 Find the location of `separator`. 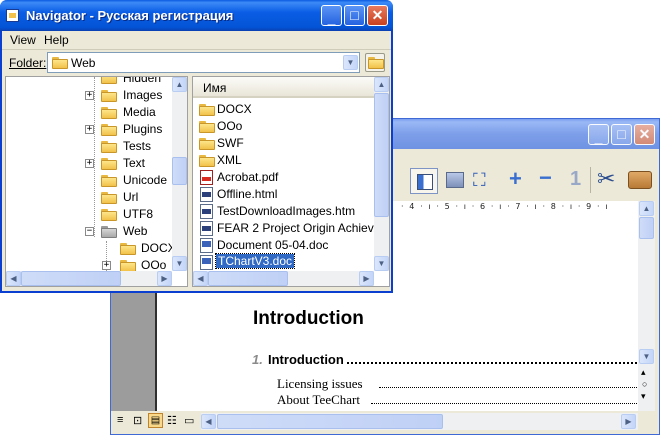

separator is located at coordinates (590, 180).